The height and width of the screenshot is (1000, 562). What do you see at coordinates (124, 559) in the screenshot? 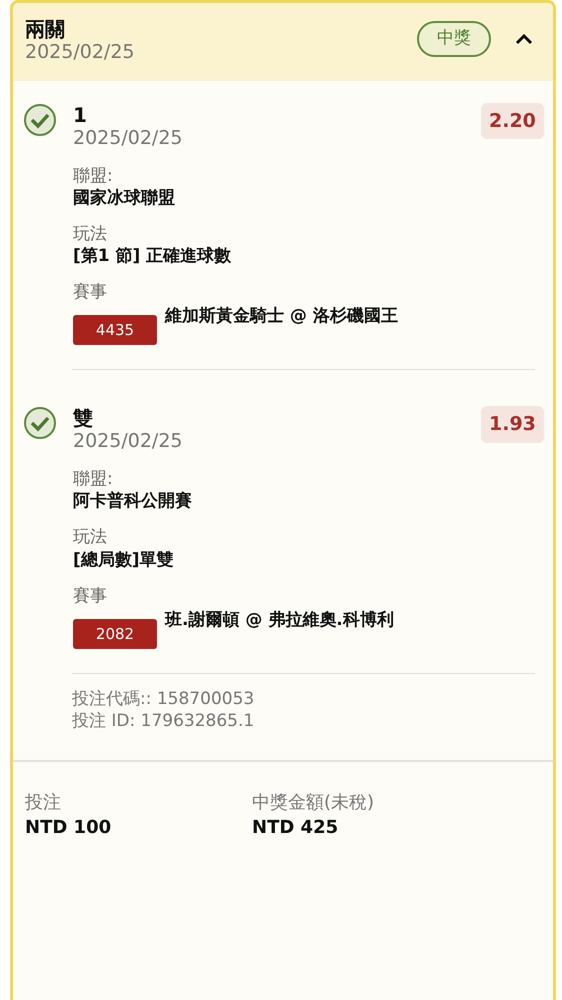
I see `market-name: [總局數]單雙` at bounding box center [124, 559].